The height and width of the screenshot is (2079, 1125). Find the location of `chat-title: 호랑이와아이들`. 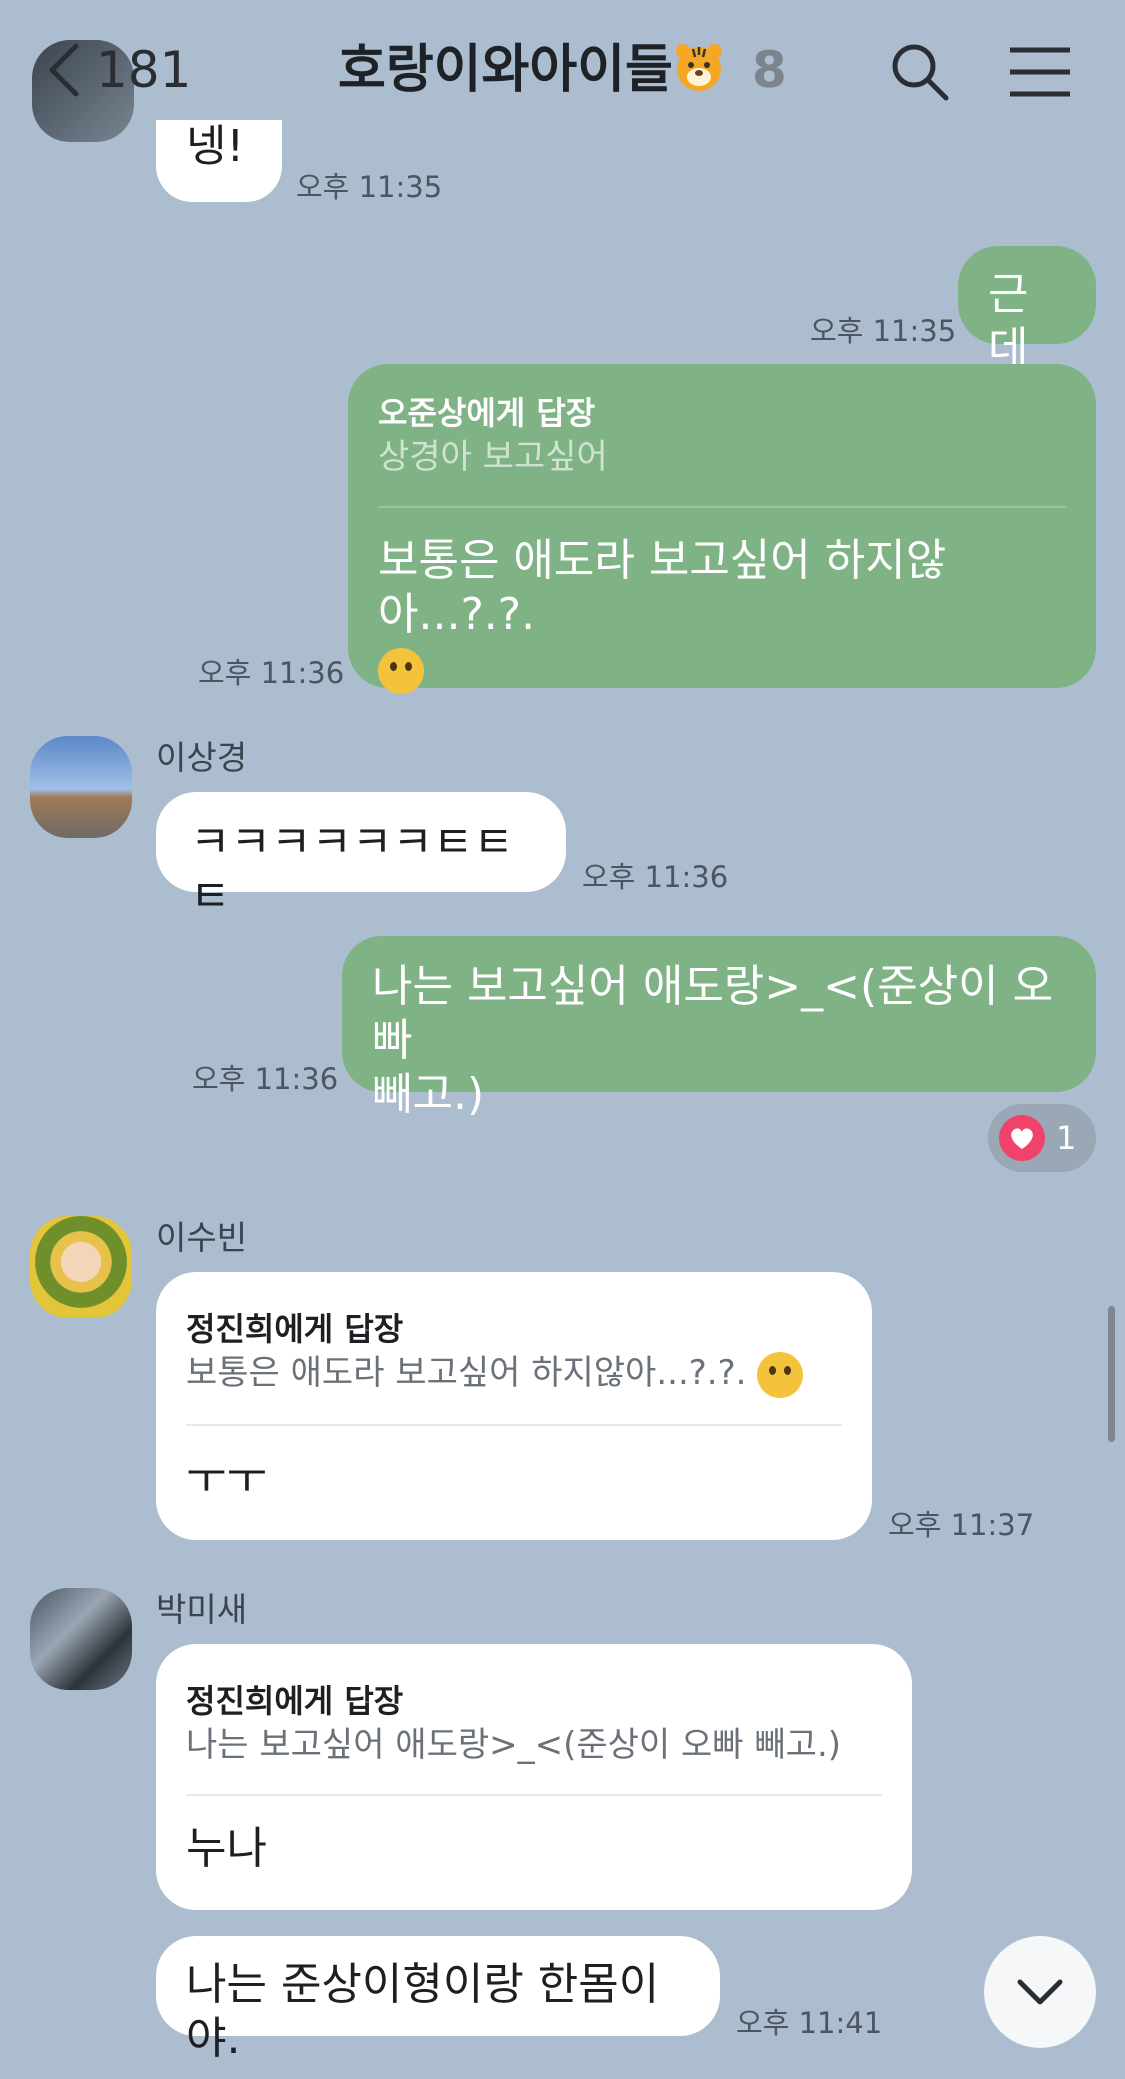

chat-title: 호랑이와아이들 is located at coordinates (531, 70).